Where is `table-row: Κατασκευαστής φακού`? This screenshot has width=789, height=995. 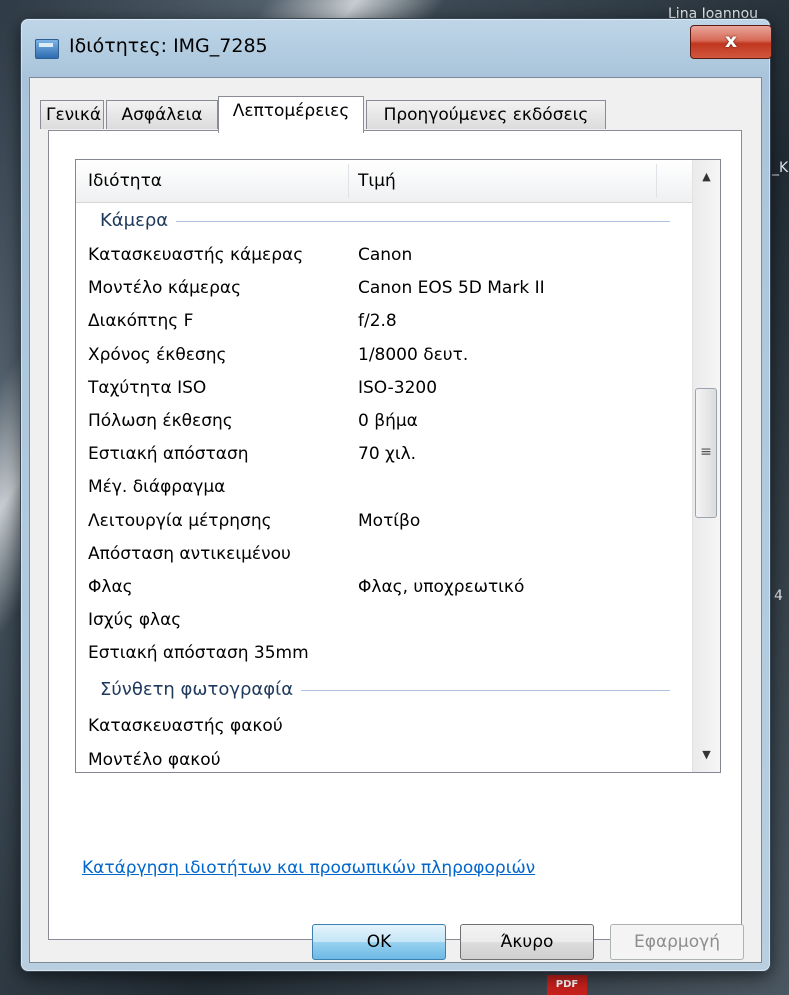
table-row: Κατασκευαστής φακού is located at coordinates (385, 727).